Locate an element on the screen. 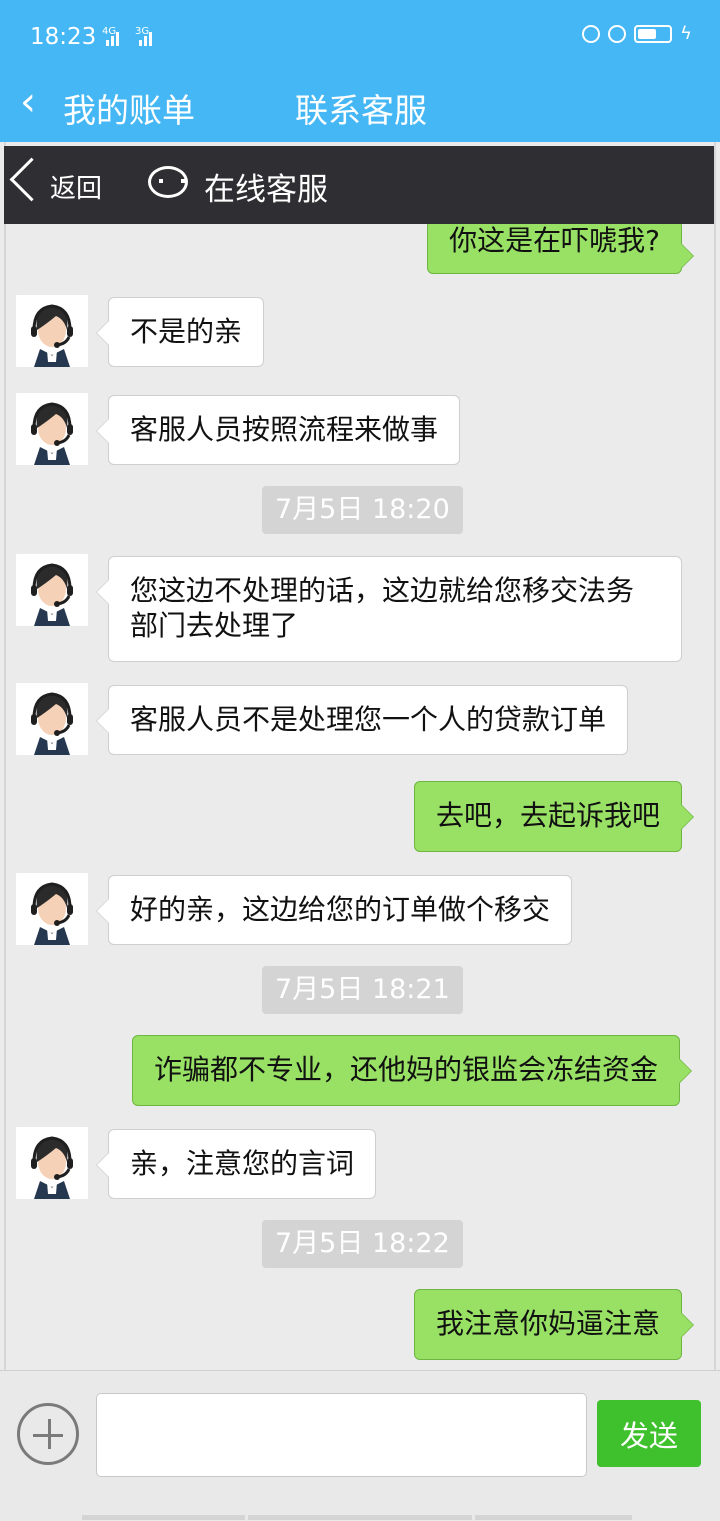 The width and height of the screenshot is (720, 1521). charging-icon: ϟ is located at coordinates (686, 33).